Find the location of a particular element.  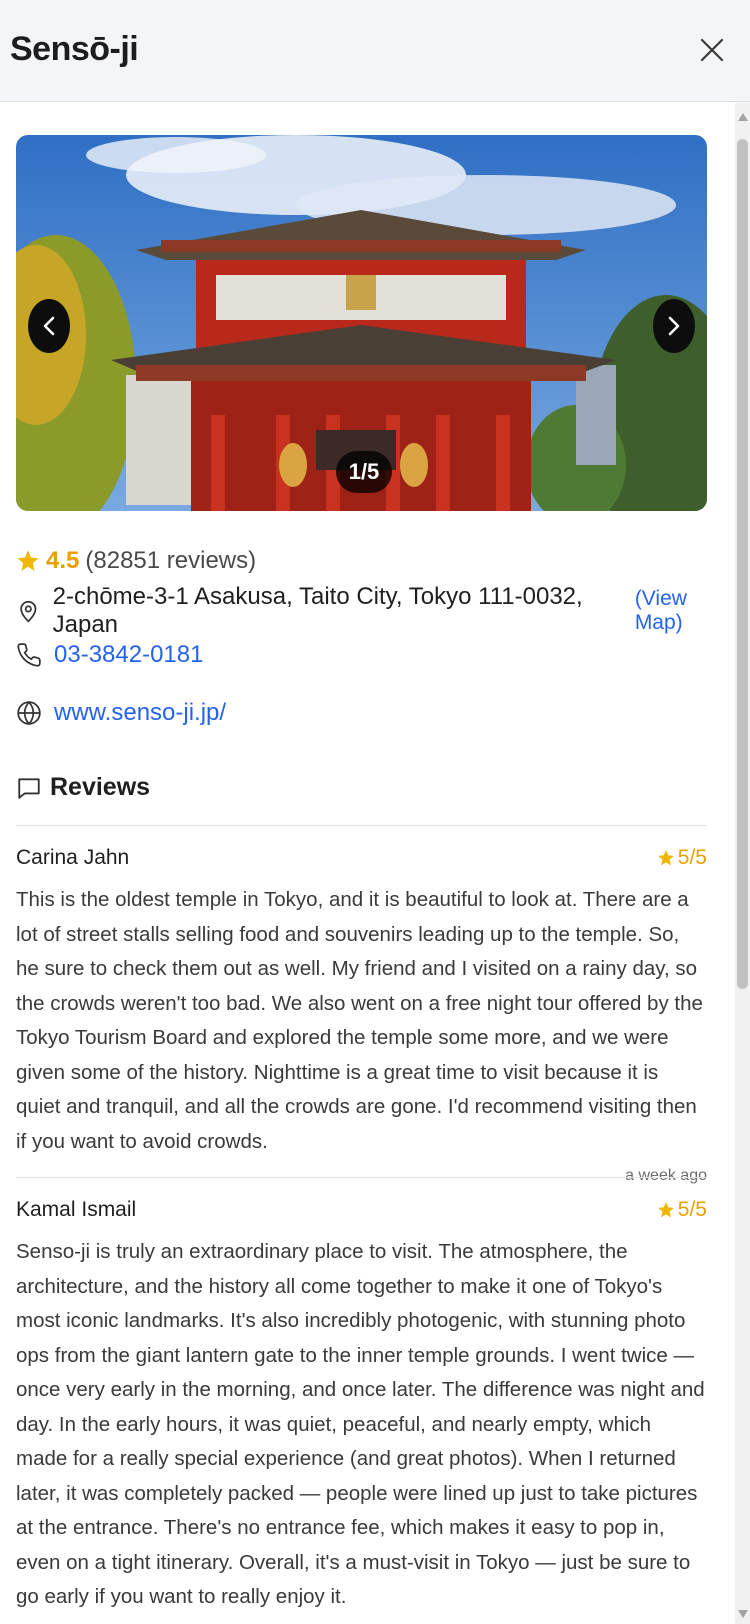

website-link: www.senso-ji.jp/ is located at coordinates (140, 713).